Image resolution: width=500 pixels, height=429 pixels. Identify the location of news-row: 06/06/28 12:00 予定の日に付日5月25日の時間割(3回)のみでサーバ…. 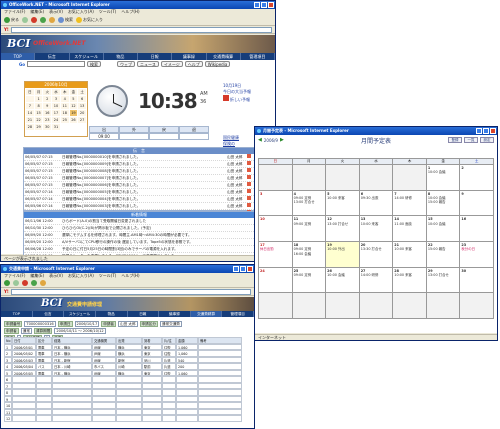
(139, 249).